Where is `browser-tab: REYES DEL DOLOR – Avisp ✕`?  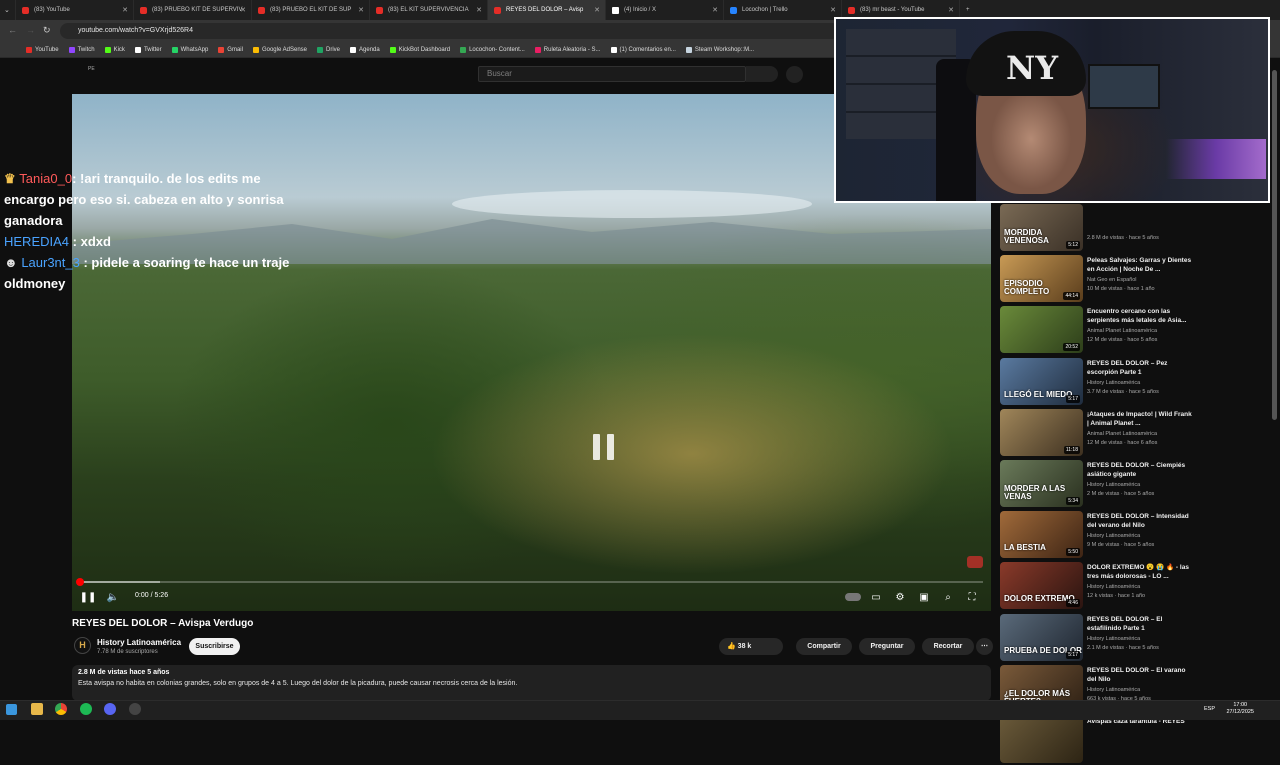
browser-tab: REYES DEL DOLOR – Avisp ✕ is located at coordinates (547, 10).